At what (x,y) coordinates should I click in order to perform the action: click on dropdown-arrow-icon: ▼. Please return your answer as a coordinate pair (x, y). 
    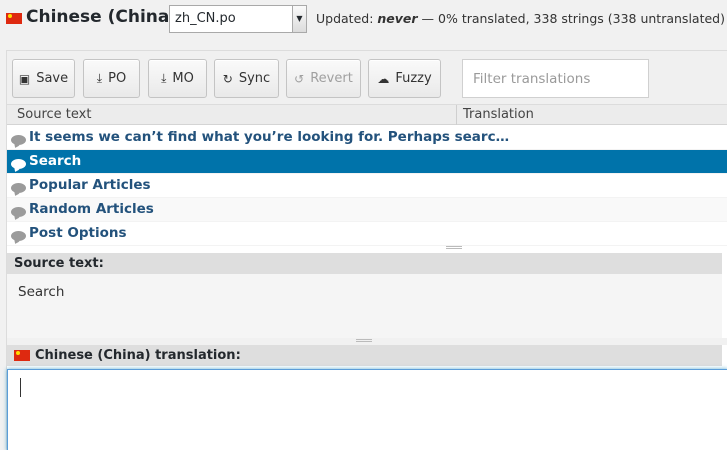
    Looking at the image, I should click on (299, 19).